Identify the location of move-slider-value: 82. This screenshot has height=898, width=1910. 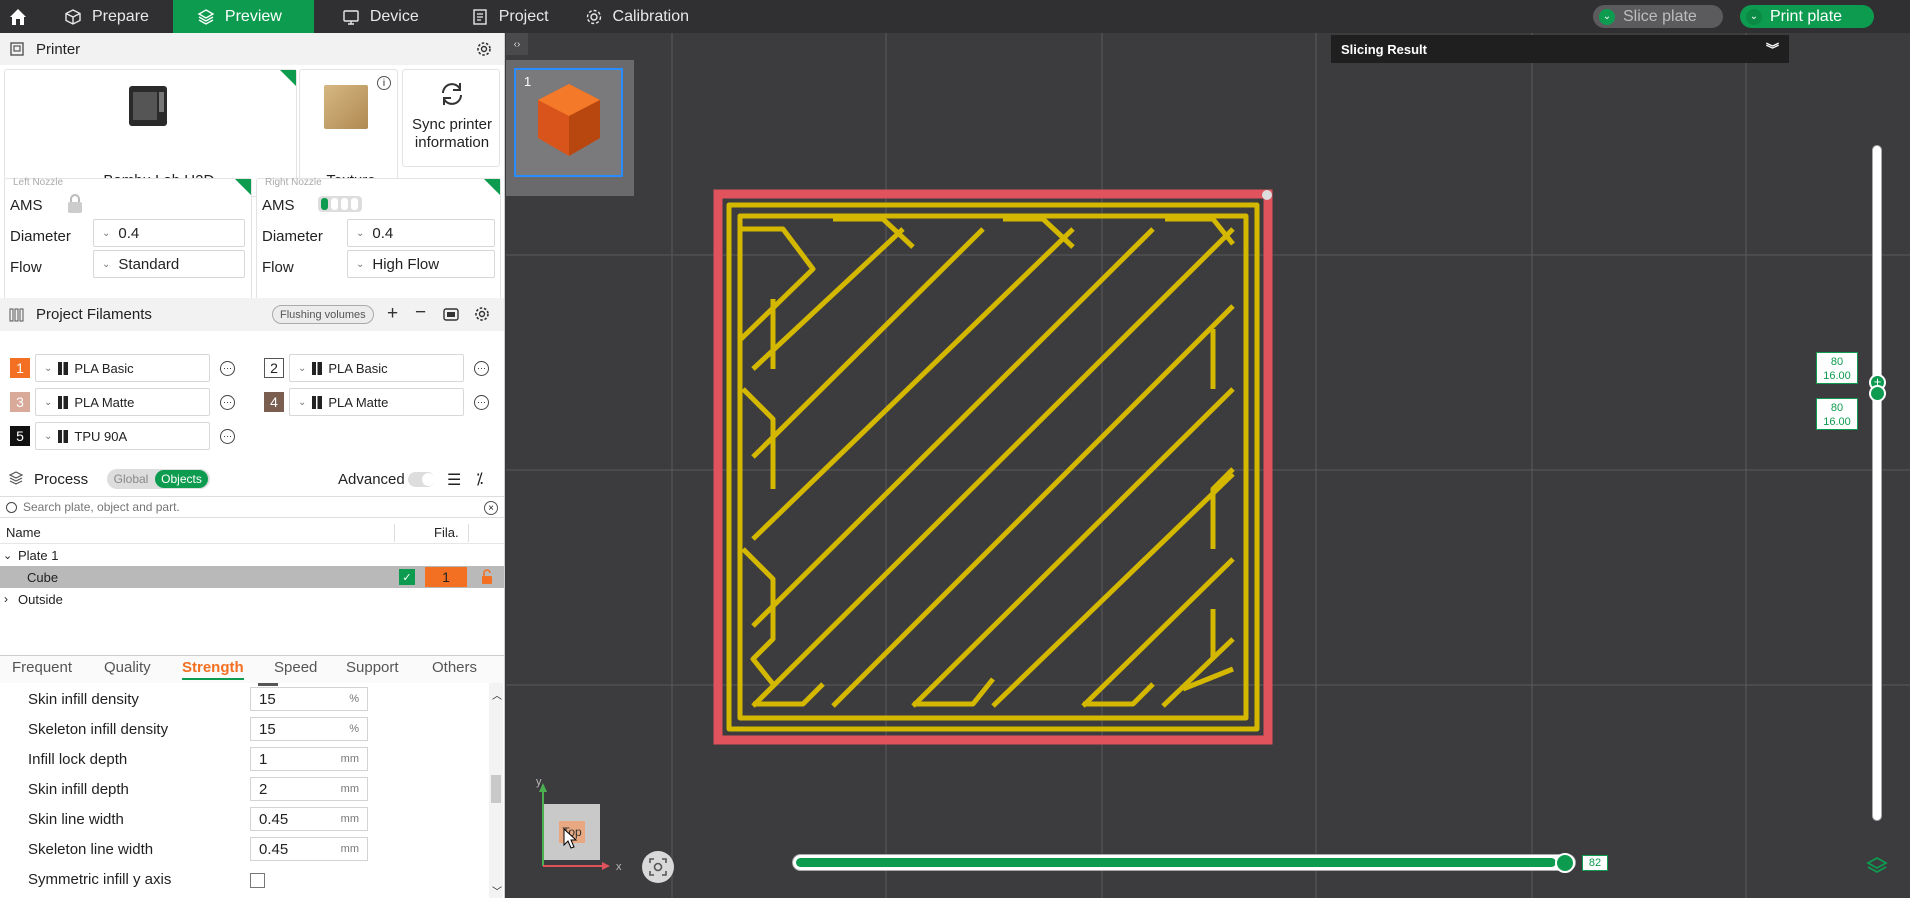
(1595, 863).